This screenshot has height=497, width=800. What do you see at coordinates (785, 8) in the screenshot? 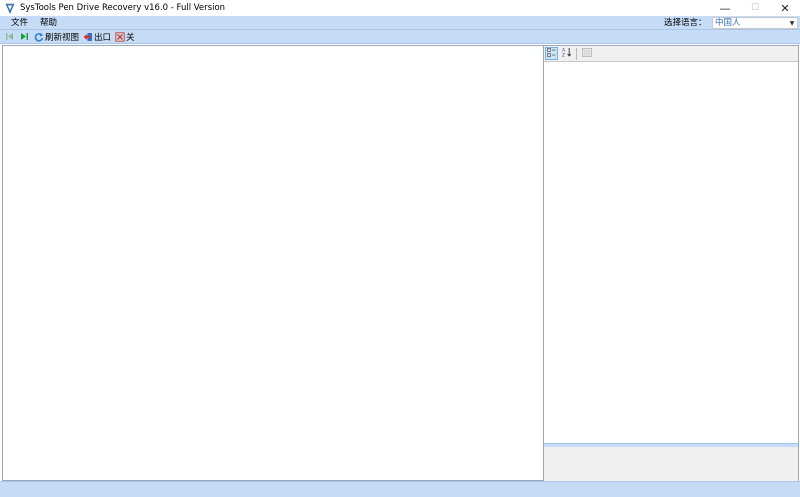
I see `close-window-button: ✕` at bounding box center [785, 8].